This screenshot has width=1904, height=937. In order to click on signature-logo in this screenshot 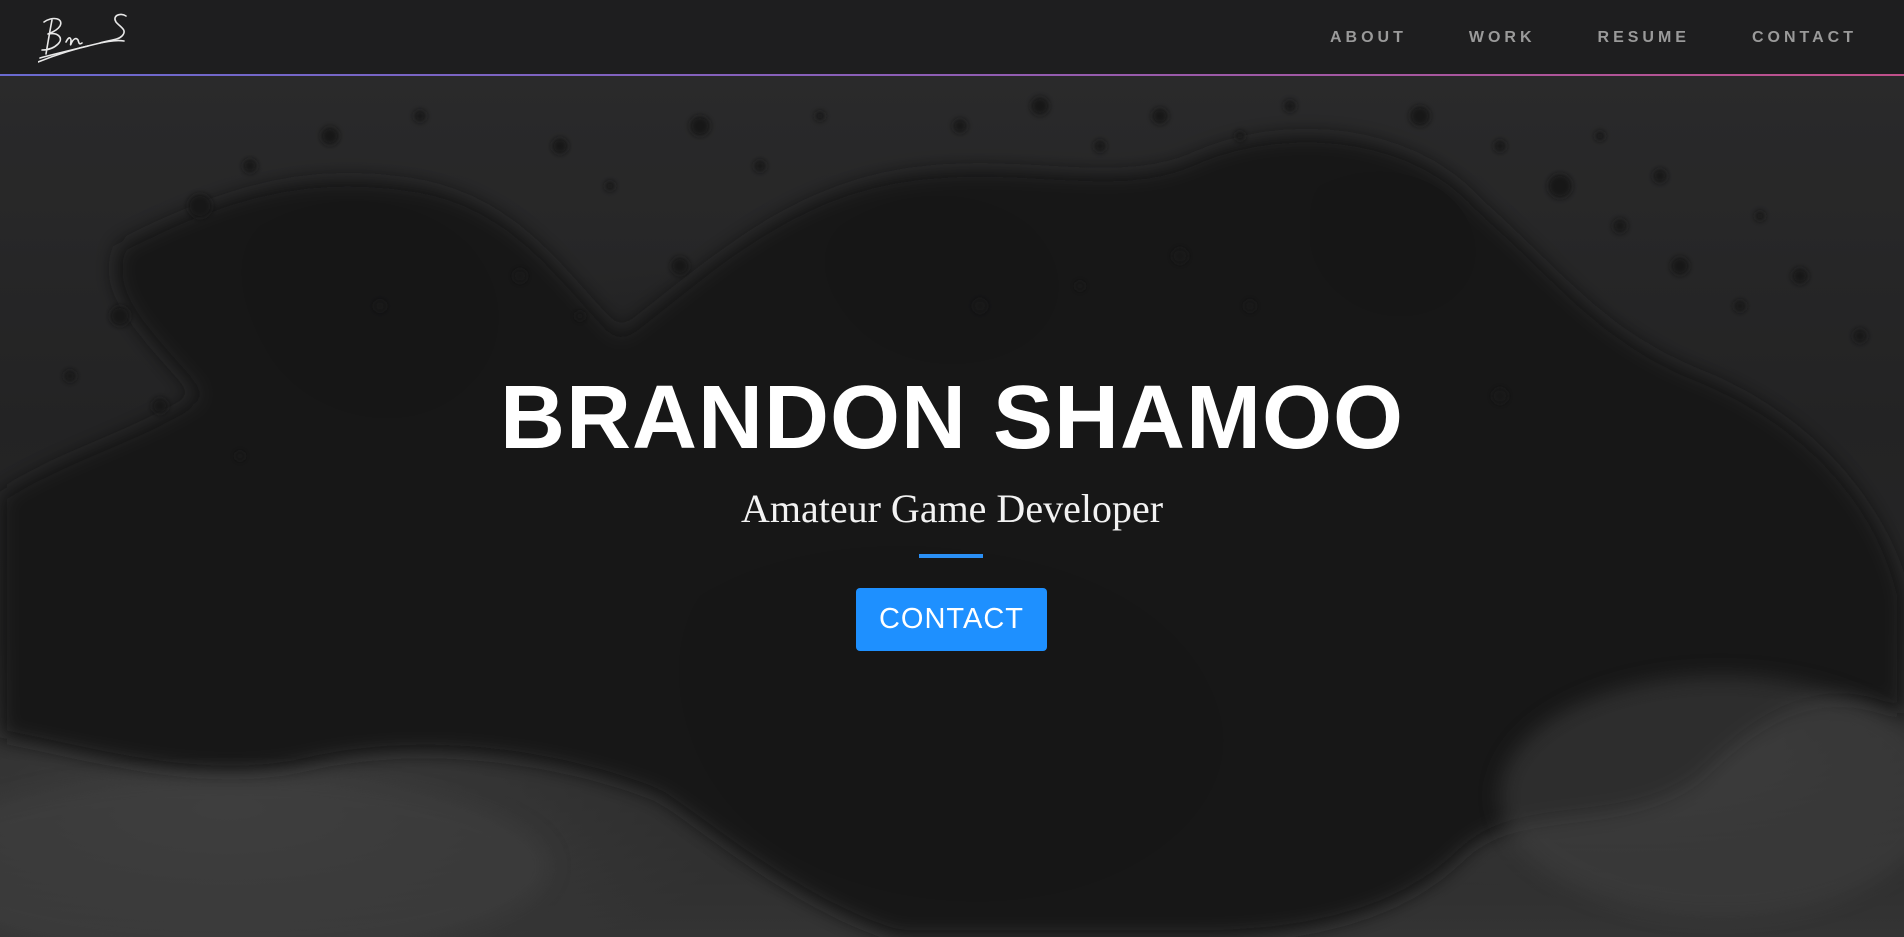, I will do `click(85, 39)`.